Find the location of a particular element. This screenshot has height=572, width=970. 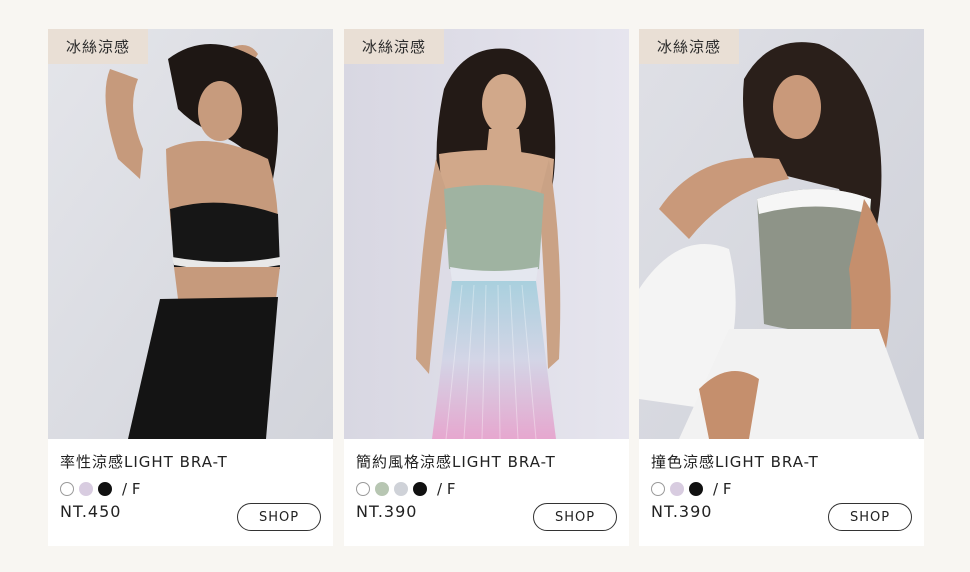

product-info: 率性涼感LIGHT BRA-T / F NT.450 SHOP is located at coordinates (190, 492).